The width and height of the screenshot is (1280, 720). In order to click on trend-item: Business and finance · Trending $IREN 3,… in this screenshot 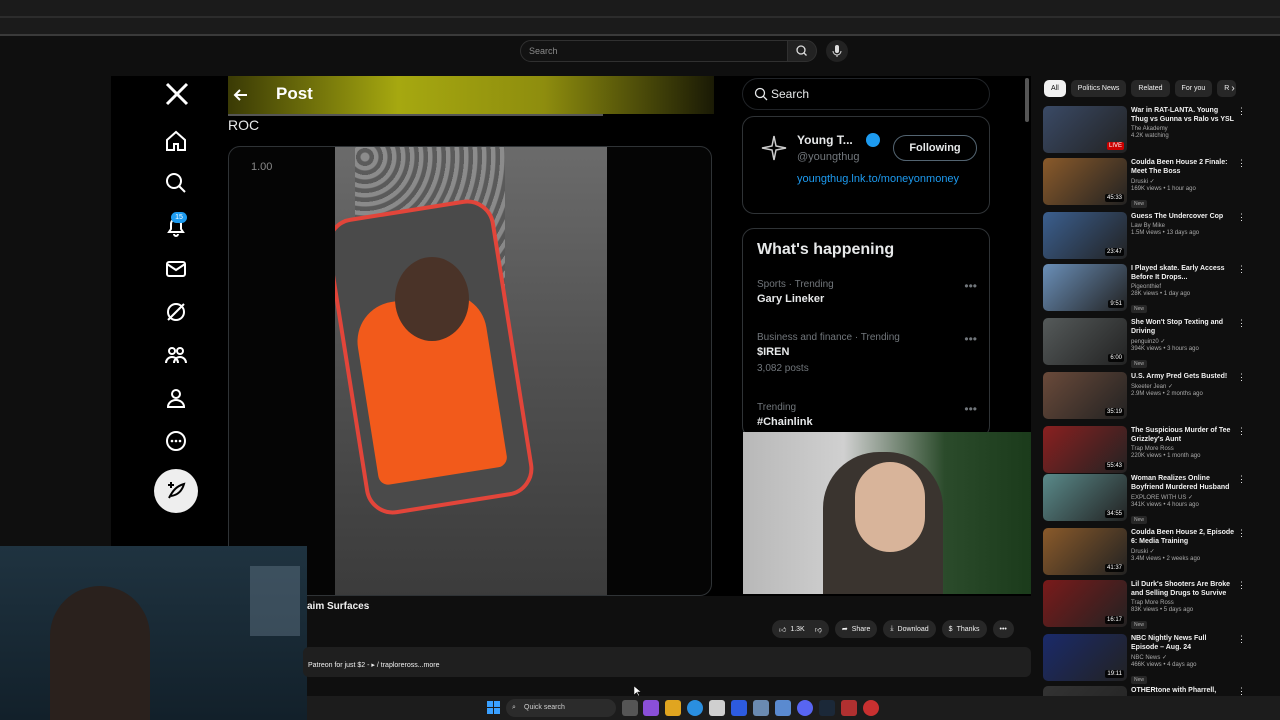, I will do `click(867, 353)`.